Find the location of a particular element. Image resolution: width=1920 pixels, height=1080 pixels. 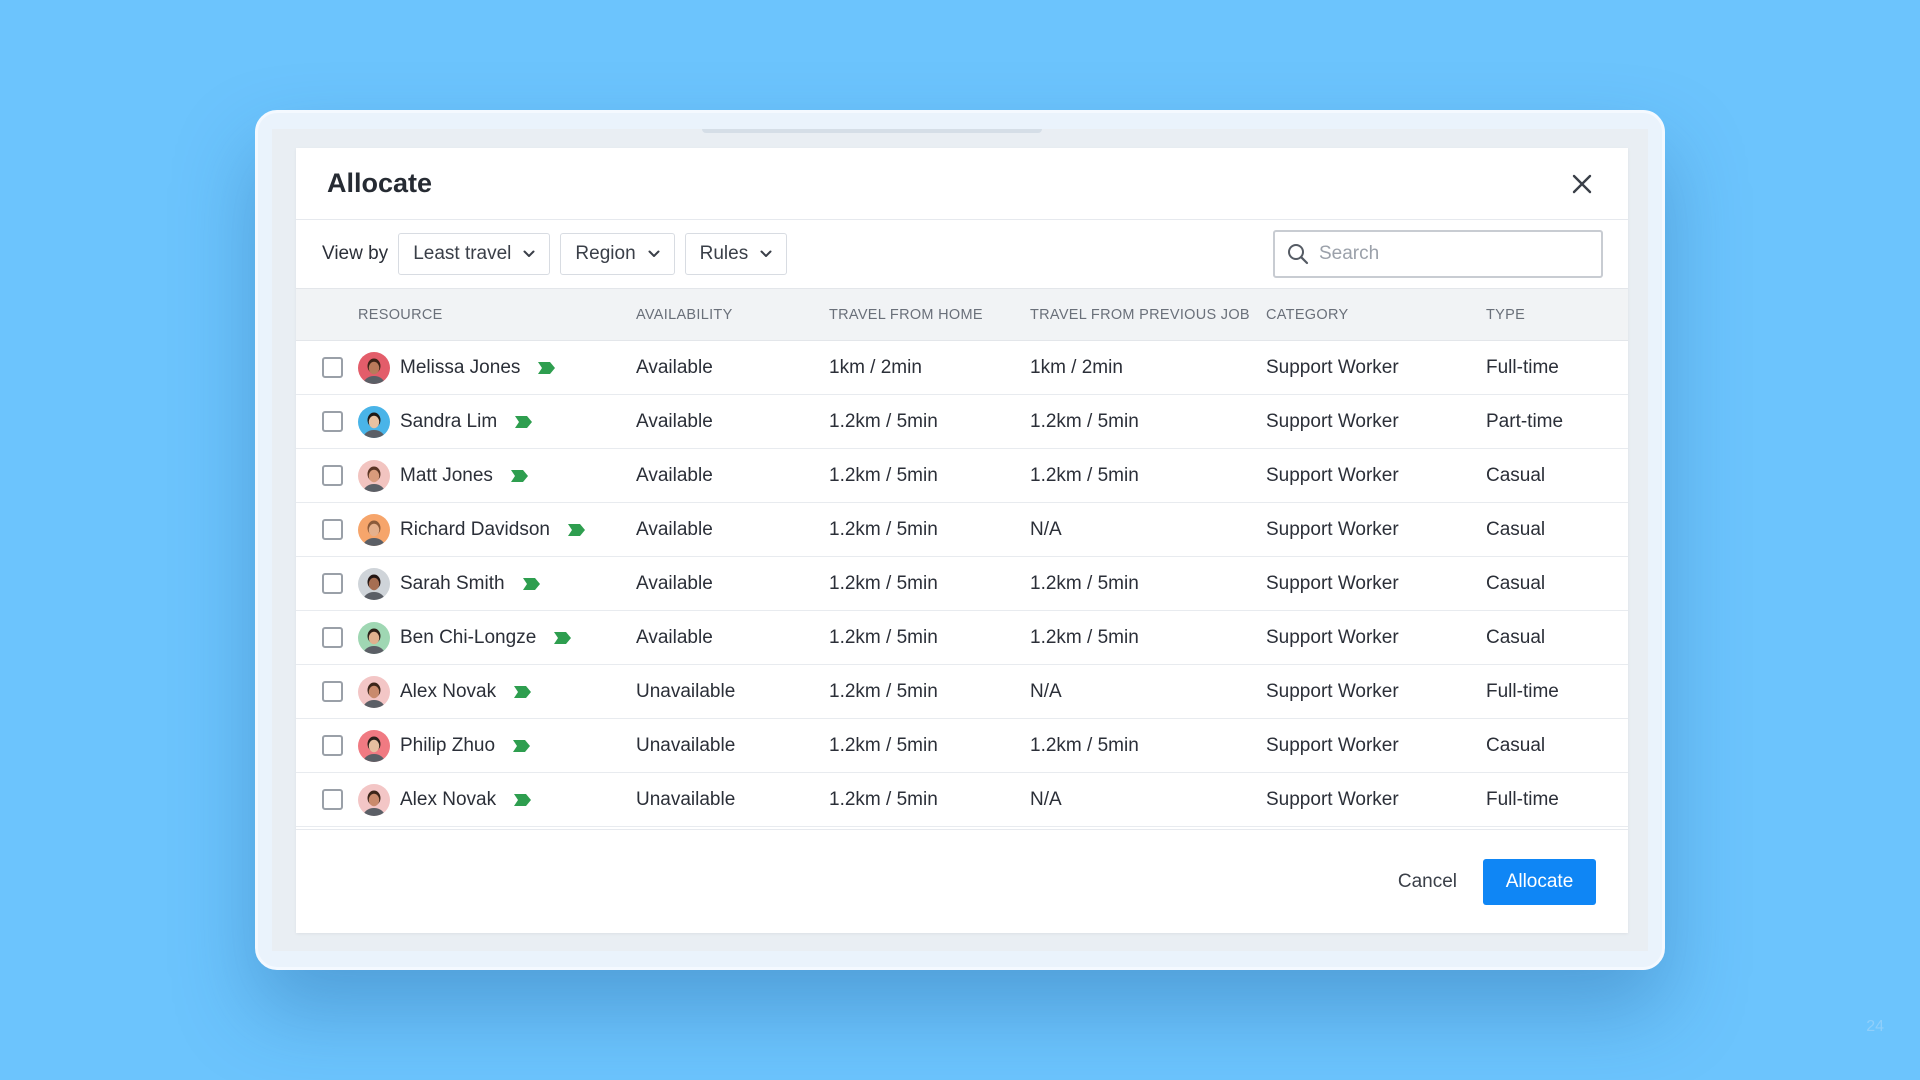

resource-name: Matt Jones is located at coordinates (446, 475).